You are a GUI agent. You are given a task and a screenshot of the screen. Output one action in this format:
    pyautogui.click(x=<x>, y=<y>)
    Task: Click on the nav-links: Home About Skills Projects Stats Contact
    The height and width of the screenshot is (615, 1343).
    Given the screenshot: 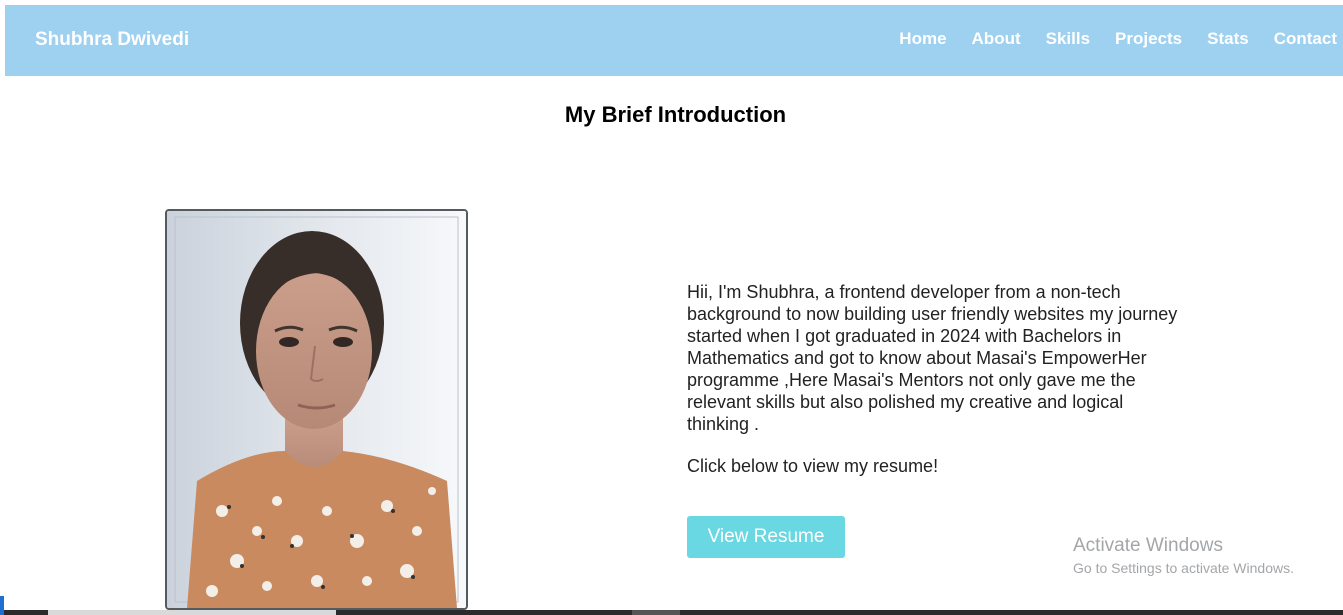 What is the action you would take?
    pyautogui.click(x=1108, y=39)
    